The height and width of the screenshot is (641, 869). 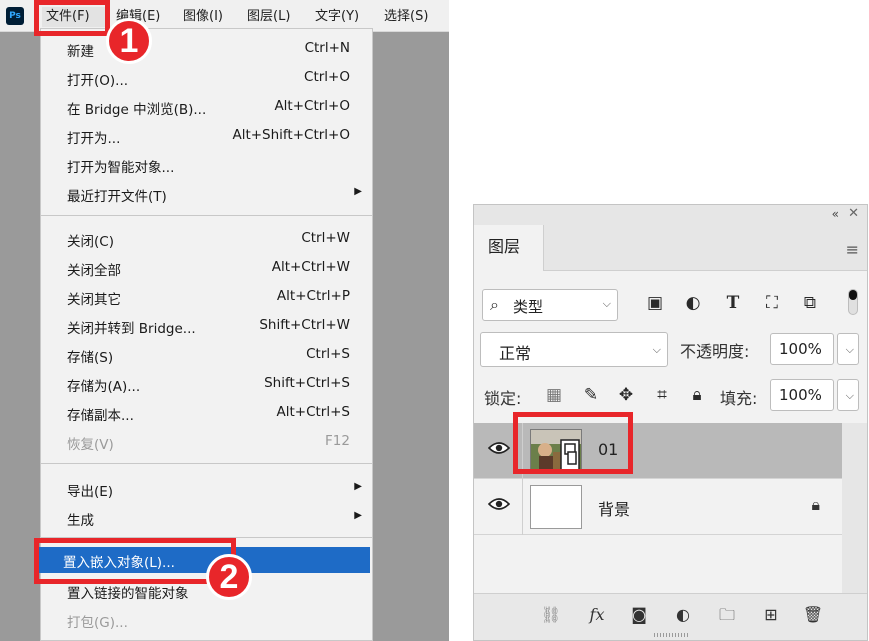 What do you see at coordinates (715, 351) in the screenshot?
I see `opacity-label: 不透明度:` at bounding box center [715, 351].